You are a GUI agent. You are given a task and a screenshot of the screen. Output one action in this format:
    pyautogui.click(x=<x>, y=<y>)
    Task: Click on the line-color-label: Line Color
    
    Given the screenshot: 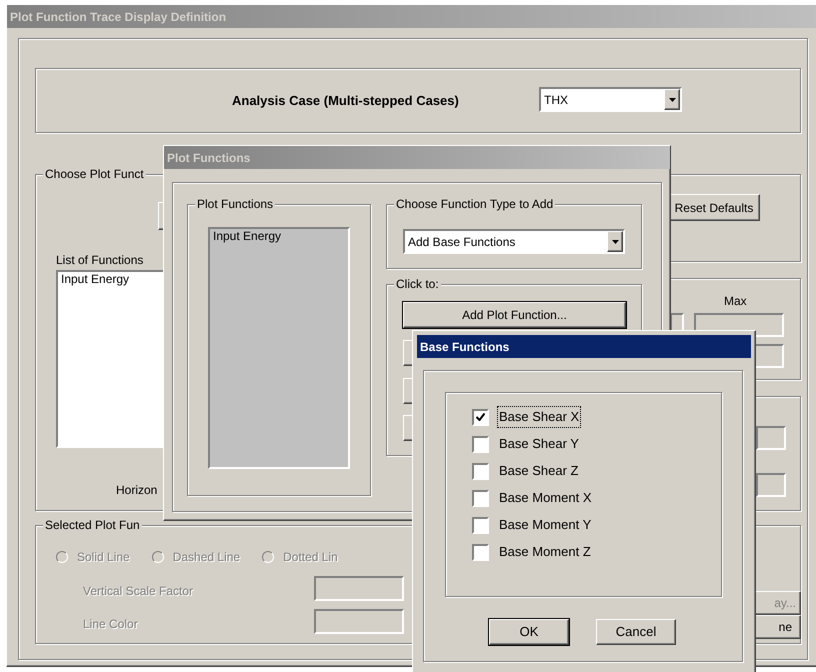 What is the action you would take?
    pyautogui.click(x=110, y=624)
    